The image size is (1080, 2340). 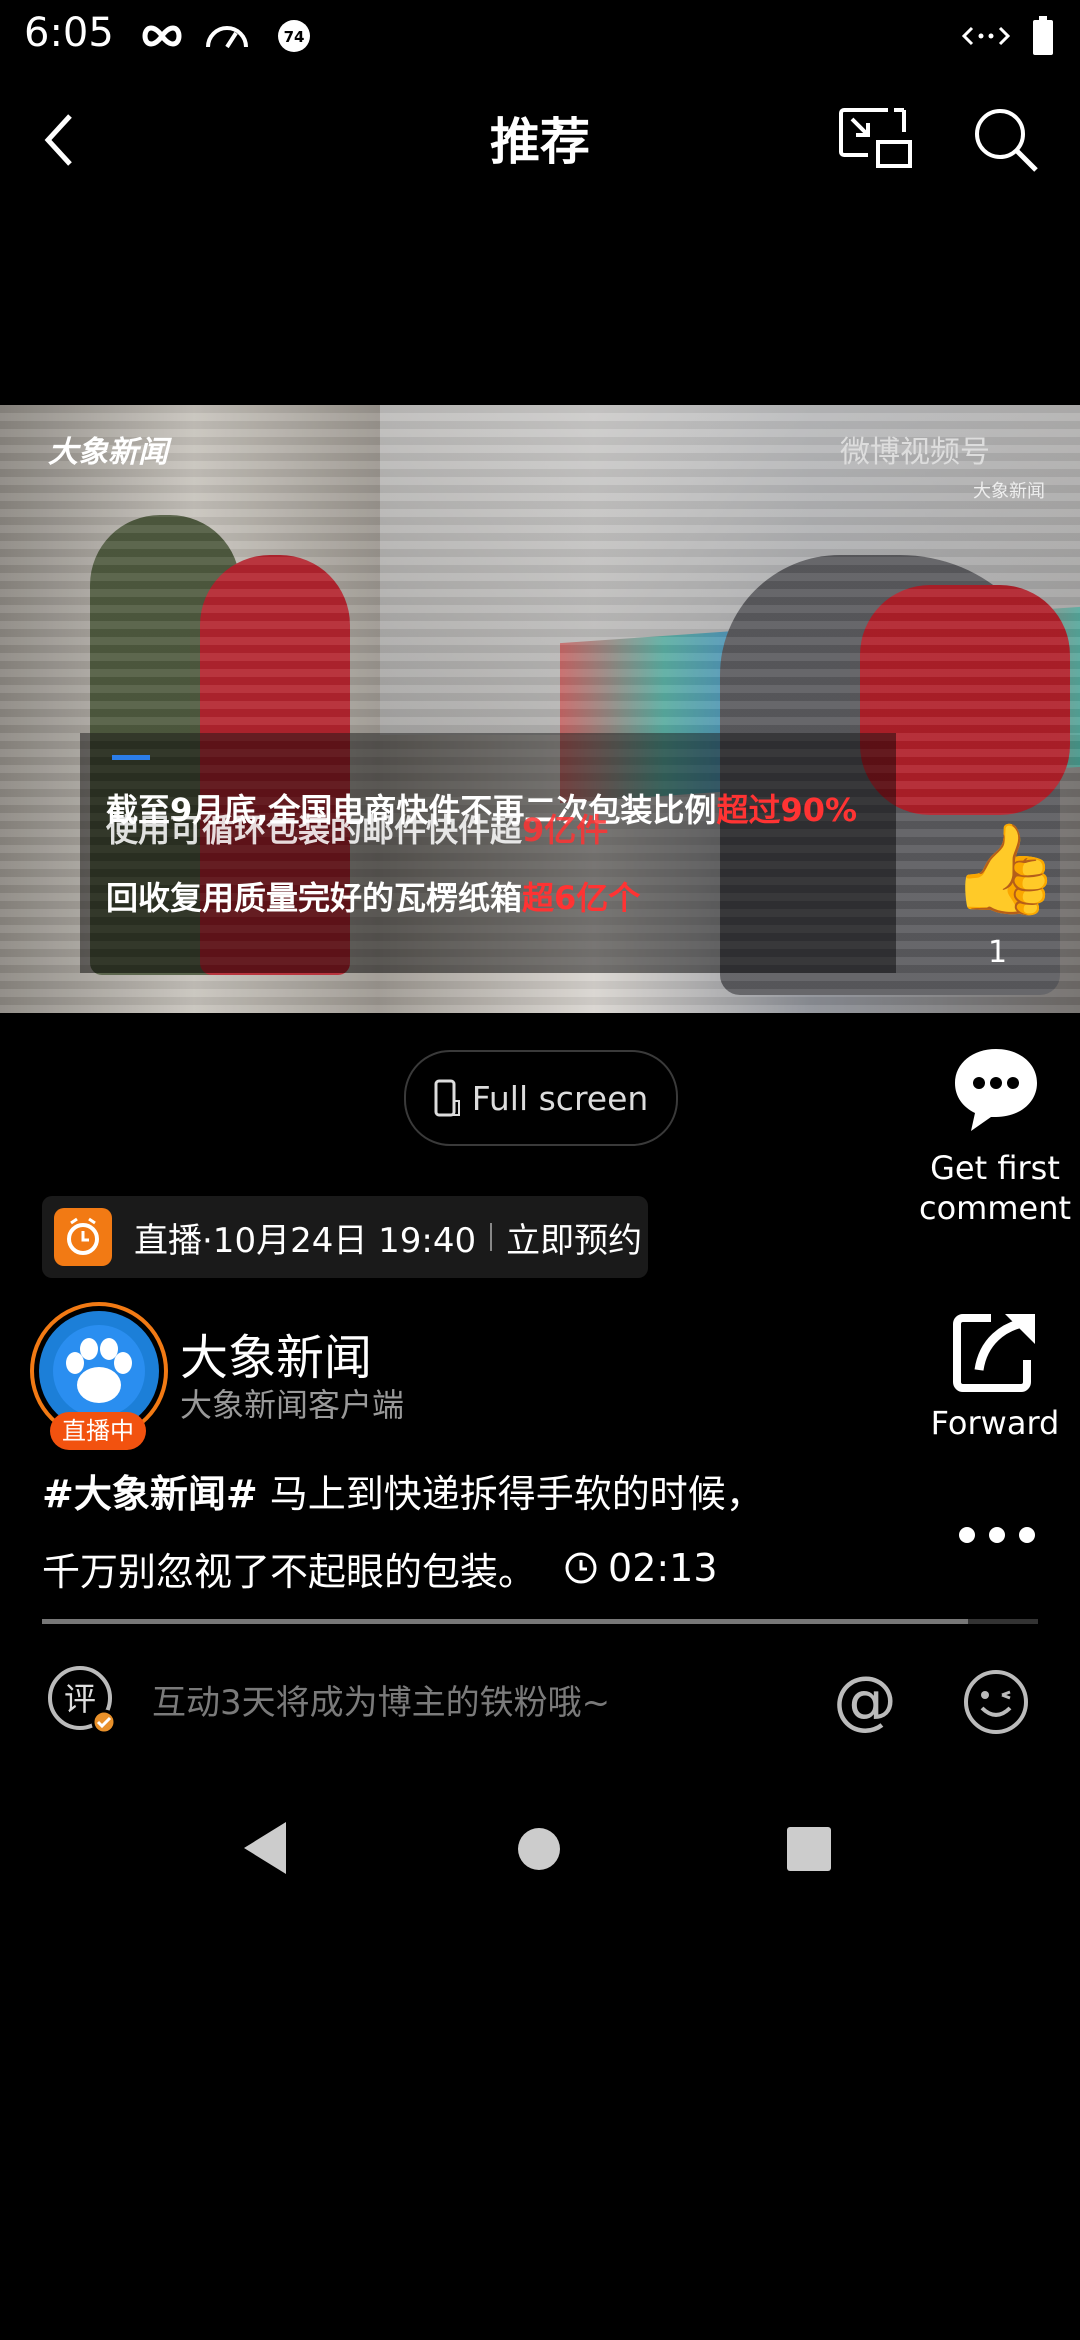 I want to click on reserve-button: 立即预约, so click(x=574, y=1237).